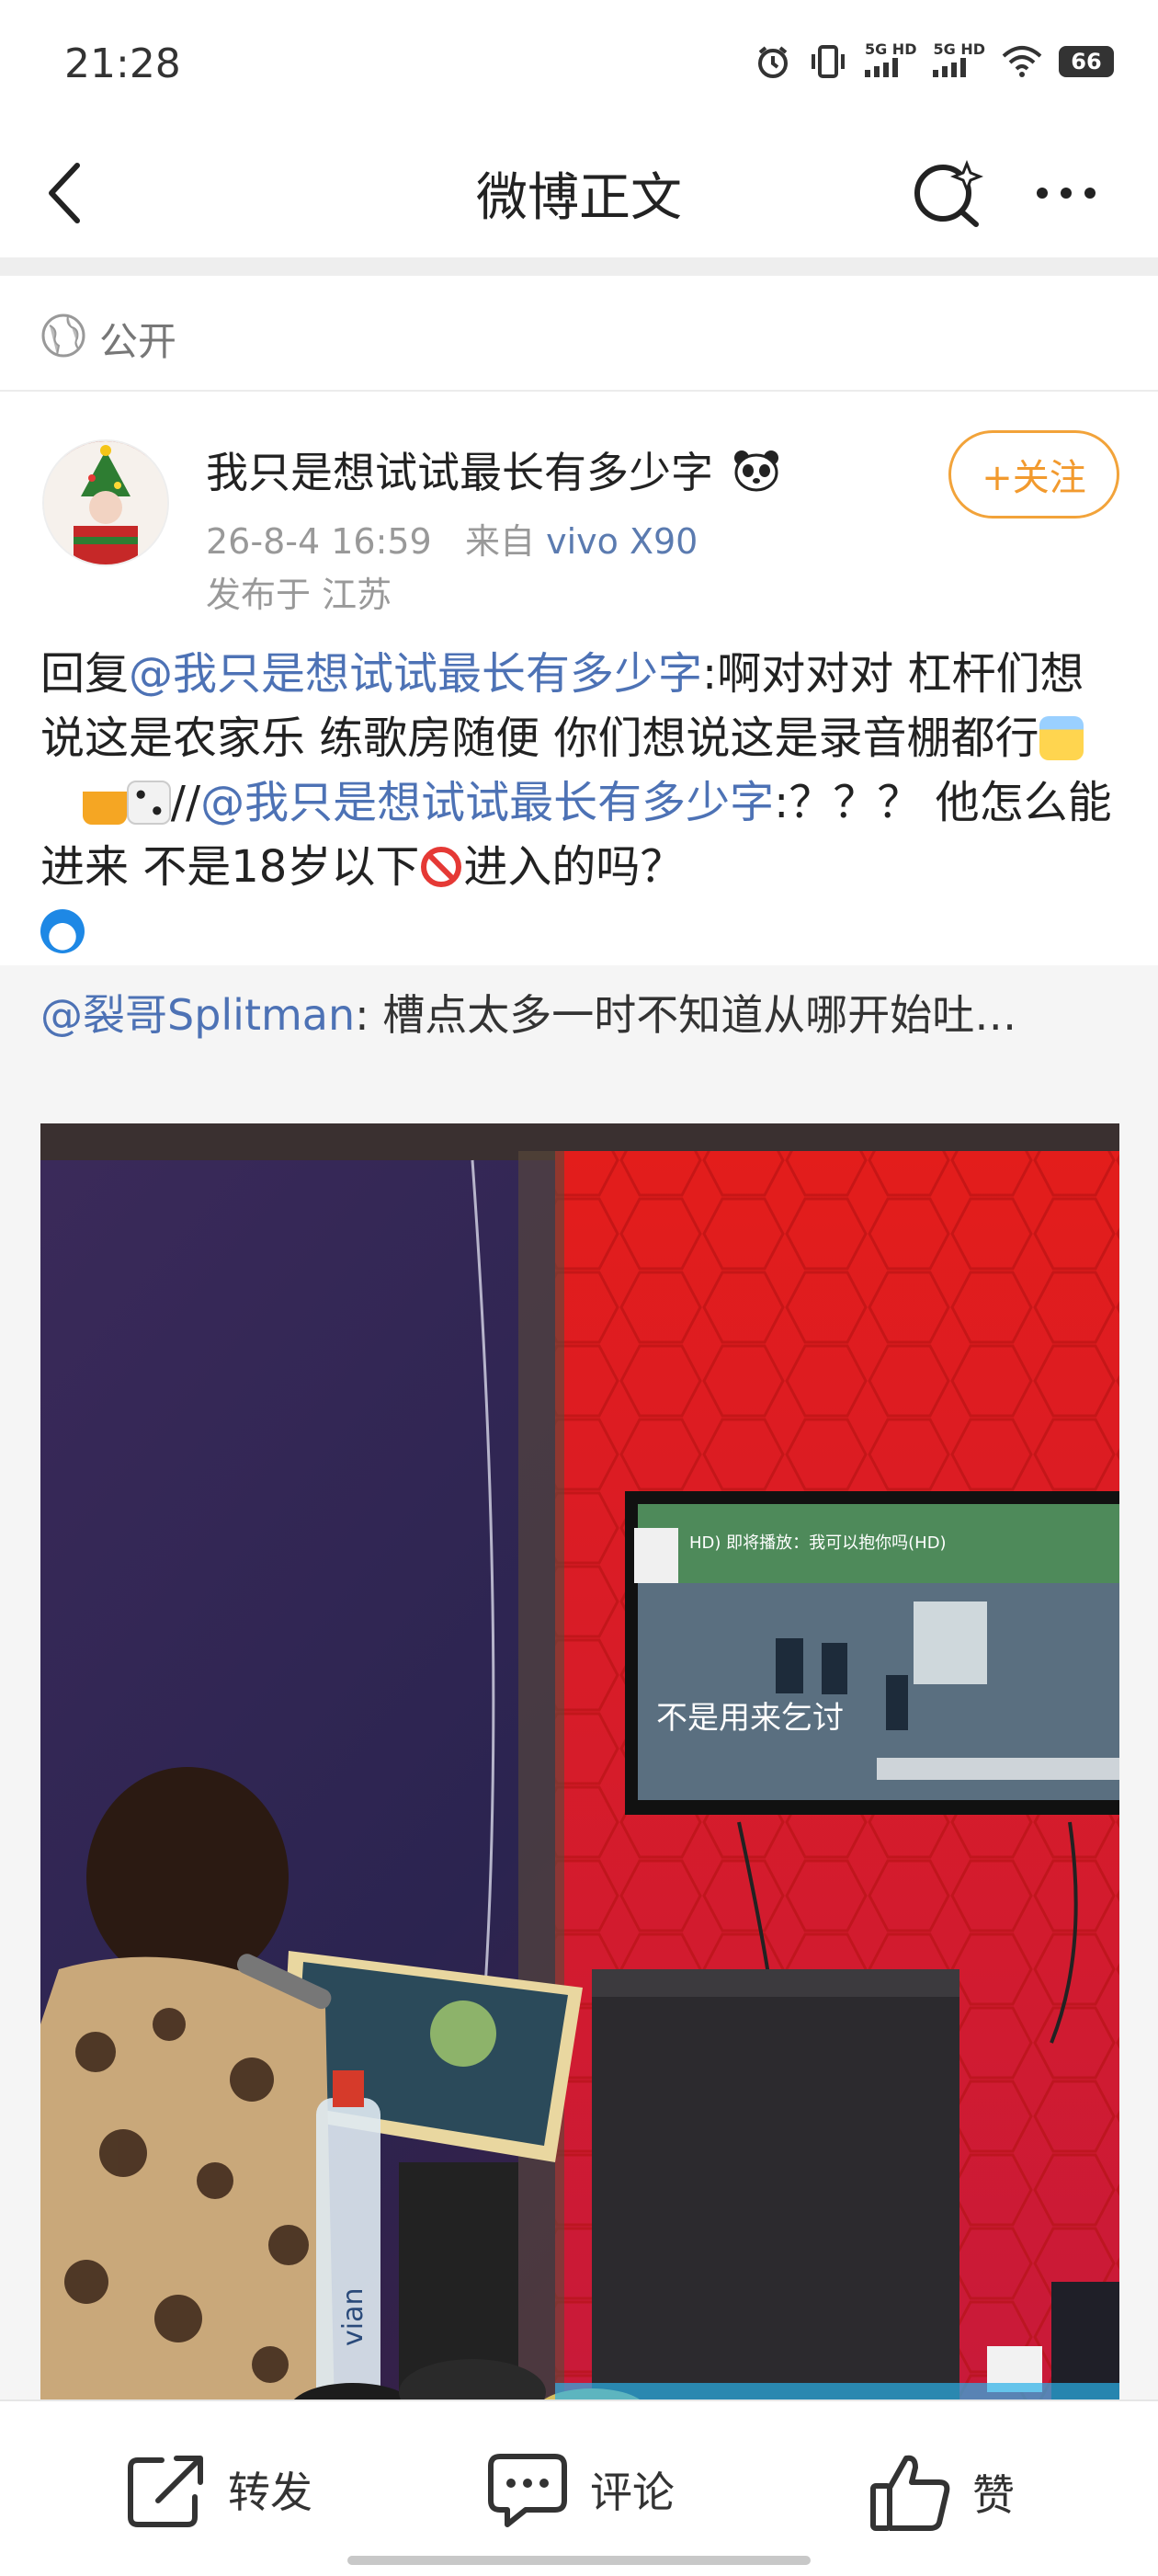  Describe the element at coordinates (828, 61) in the screenshot. I see `vibrate-icon` at that location.